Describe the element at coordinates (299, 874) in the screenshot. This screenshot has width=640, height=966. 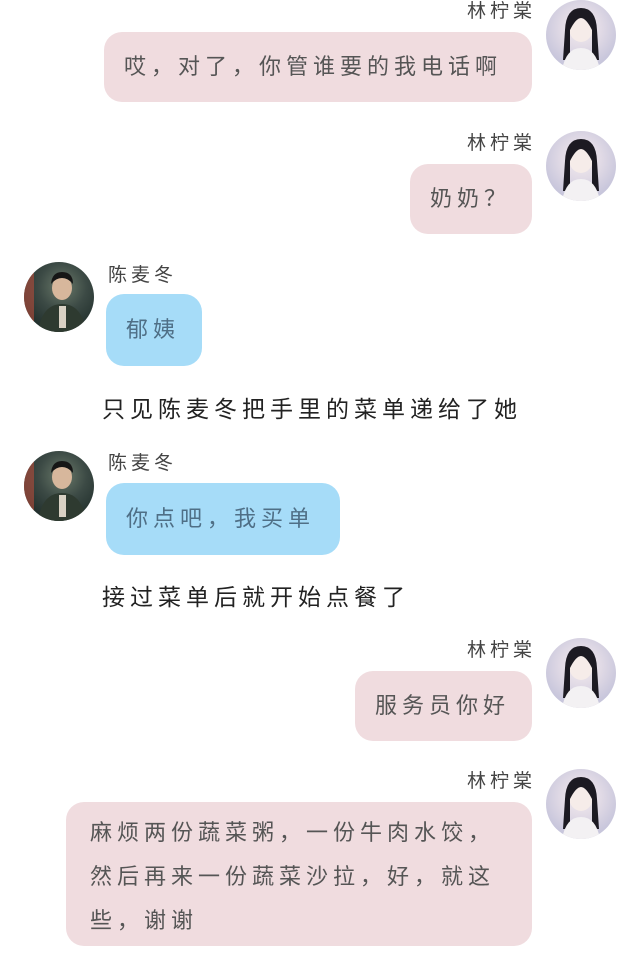
I see `chat-bubble: 麻烦两份蔬菜粥，一份牛肉水饺，然后再来一份蔬菜沙拉，好，就这些，谢谢` at that location.